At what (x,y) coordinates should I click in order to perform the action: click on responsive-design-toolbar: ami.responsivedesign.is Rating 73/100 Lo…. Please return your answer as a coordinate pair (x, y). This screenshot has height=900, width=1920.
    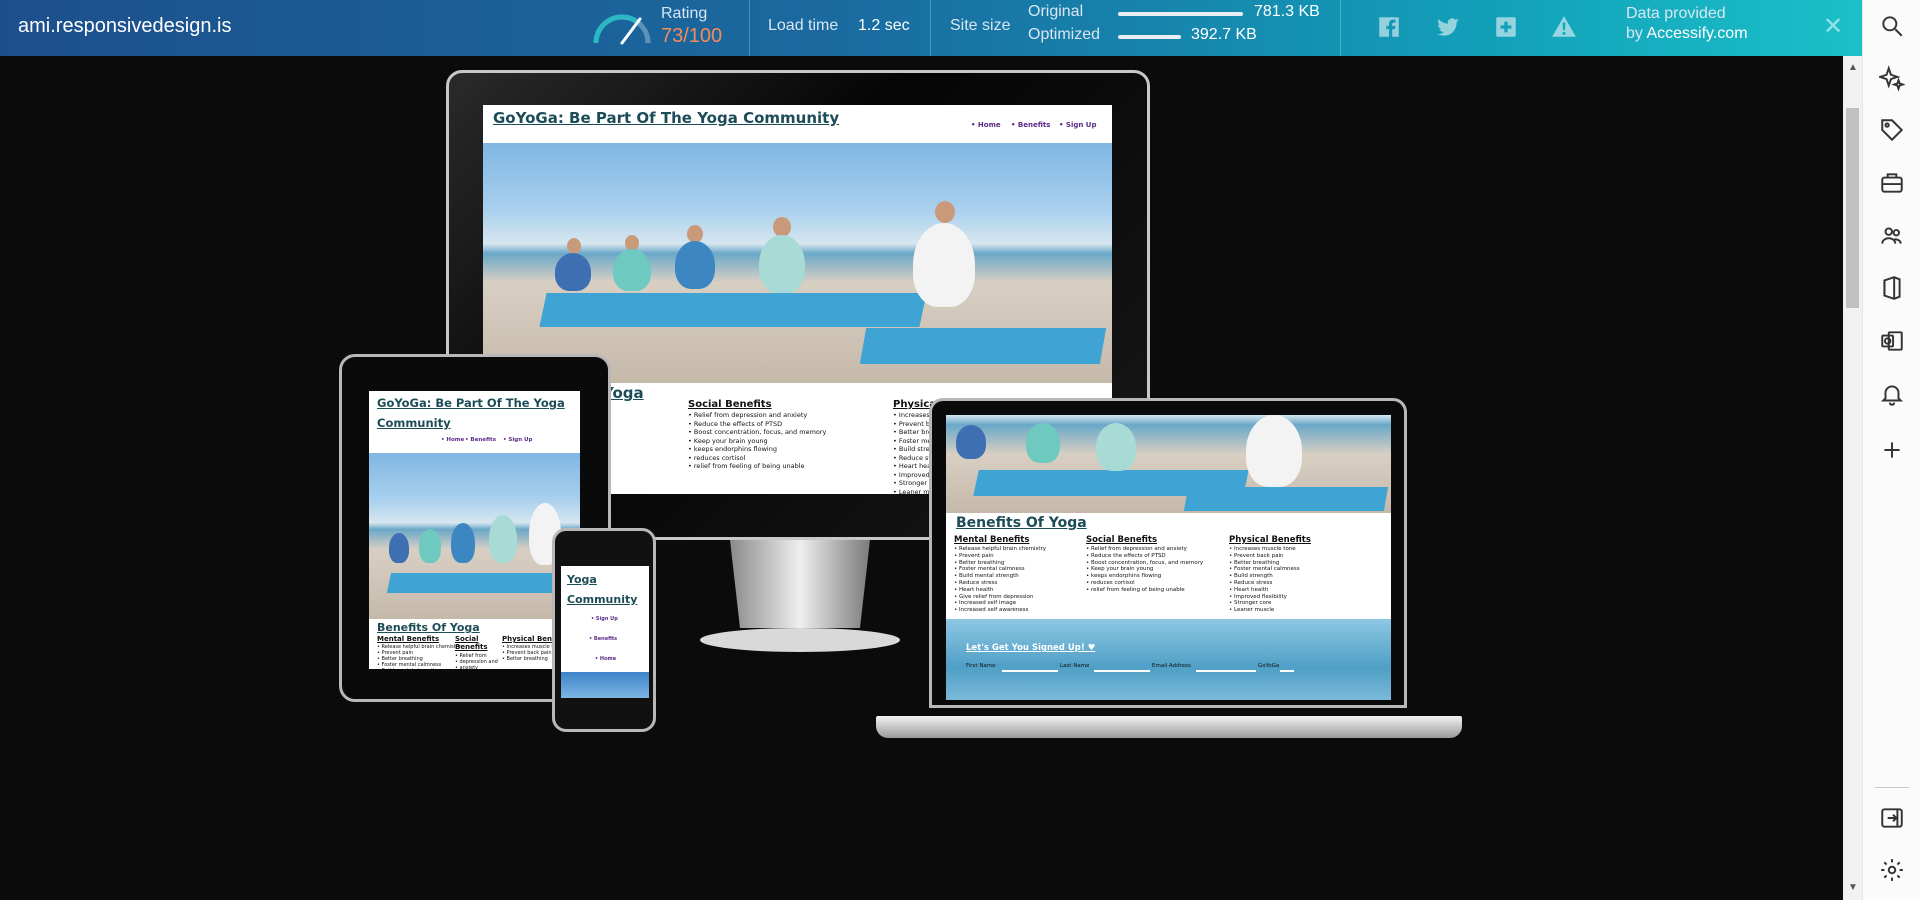
    Looking at the image, I should click on (931, 28).